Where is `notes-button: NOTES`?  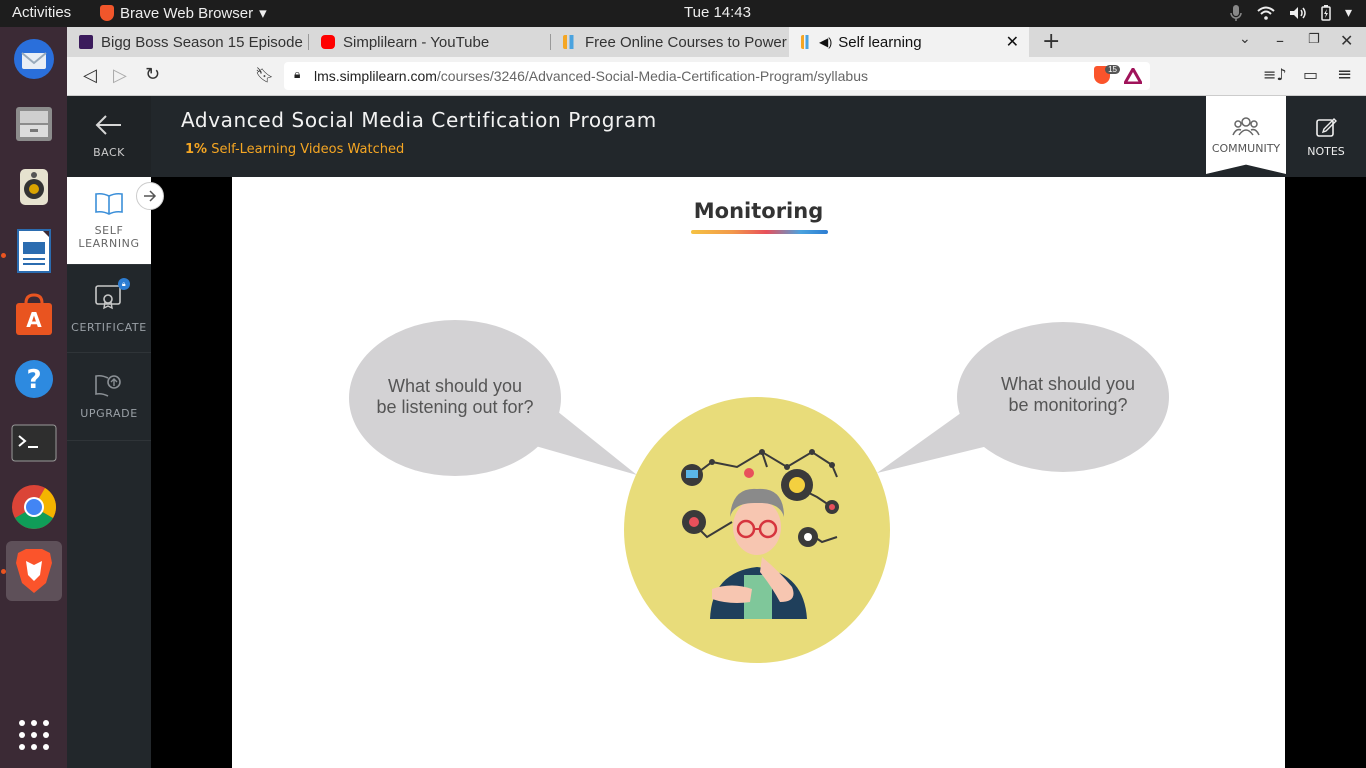
notes-button: NOTES is located at coordinates (1326, 136).